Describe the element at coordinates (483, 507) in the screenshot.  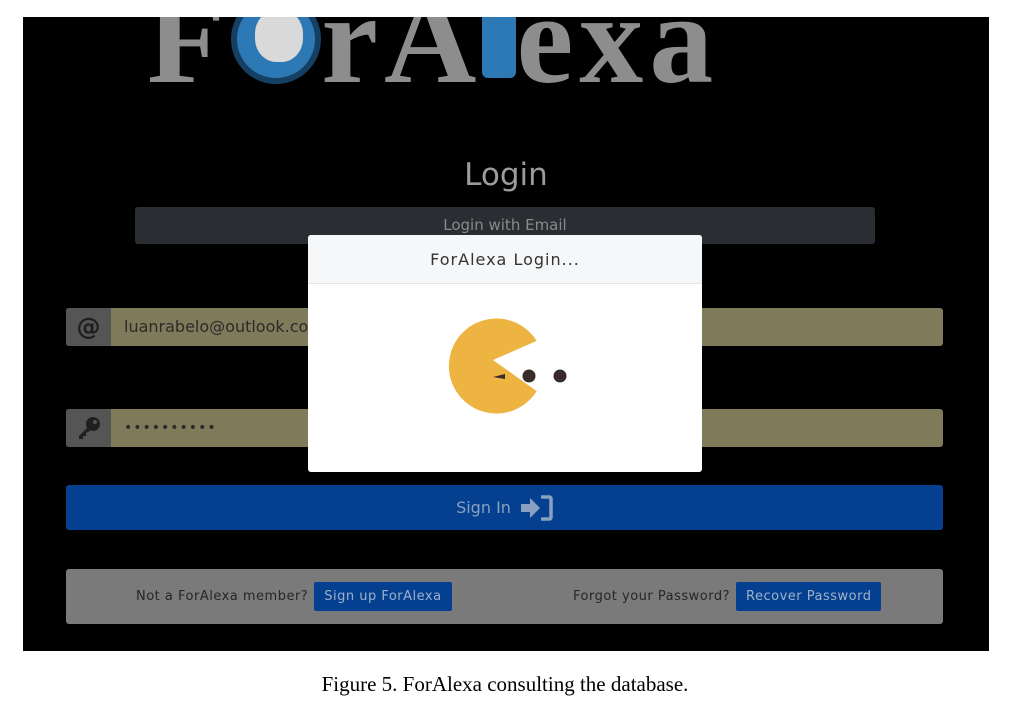
I see `sign-in-label: Sign In` at that location.